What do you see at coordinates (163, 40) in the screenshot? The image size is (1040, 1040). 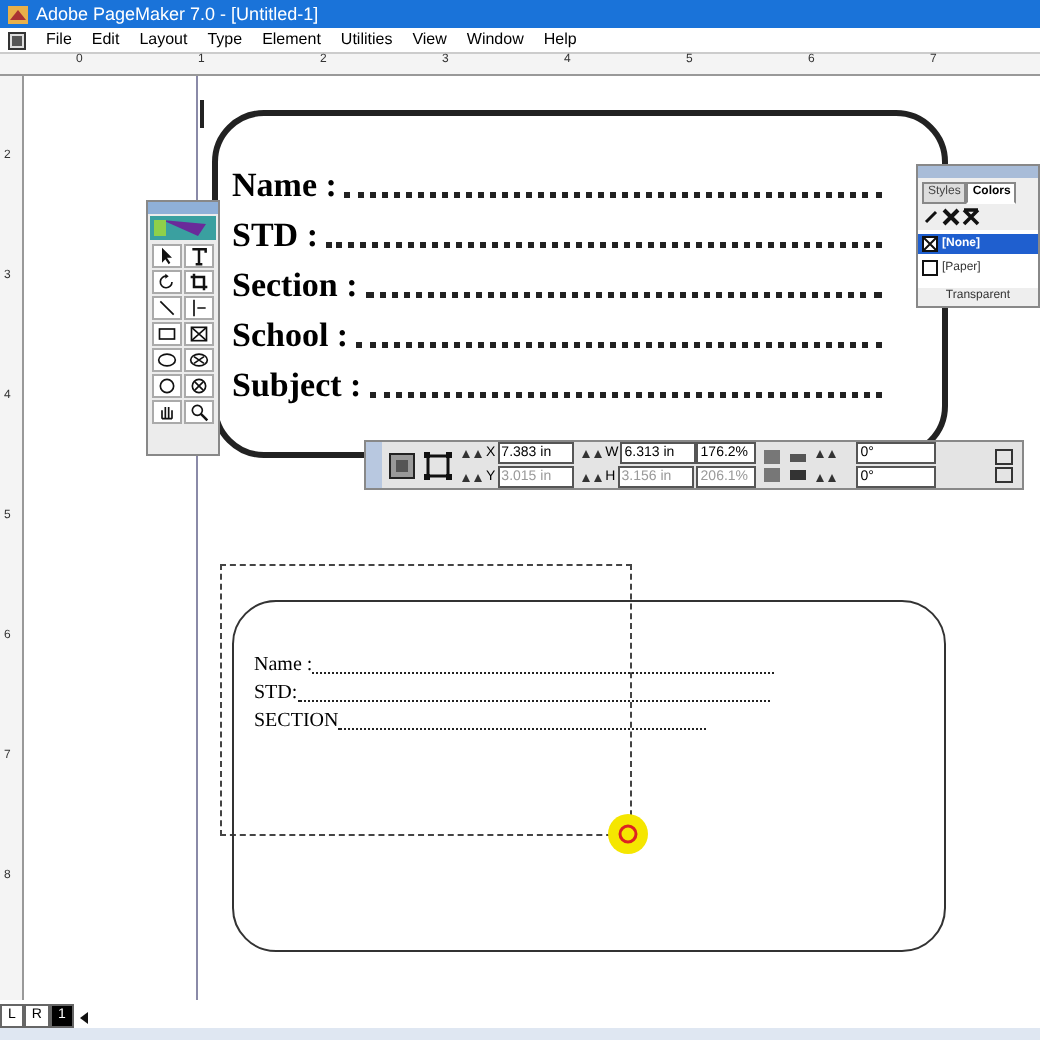 I see `menu-item: Layout` at bounding box center [163, 40].